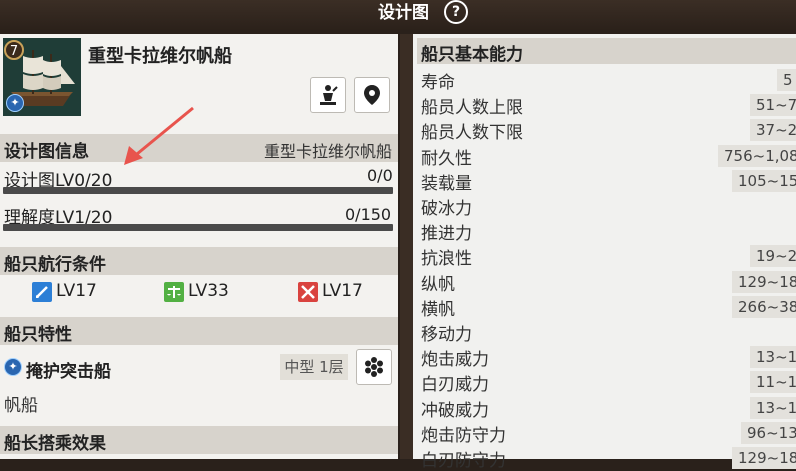 The image size is (796, 471). Describe the element at coordinates (368, 214) in the screenshot. I see `understanding-value: 0/150` at that location.